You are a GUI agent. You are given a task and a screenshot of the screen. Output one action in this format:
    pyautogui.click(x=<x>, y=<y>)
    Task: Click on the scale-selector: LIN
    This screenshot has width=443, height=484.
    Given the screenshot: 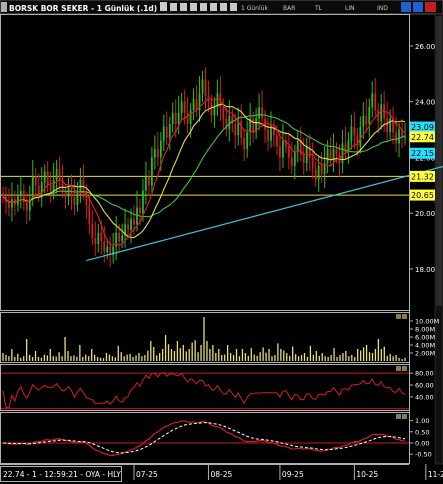 What is the action you would take?
    pyautogui.click(x=350, y=8)
    